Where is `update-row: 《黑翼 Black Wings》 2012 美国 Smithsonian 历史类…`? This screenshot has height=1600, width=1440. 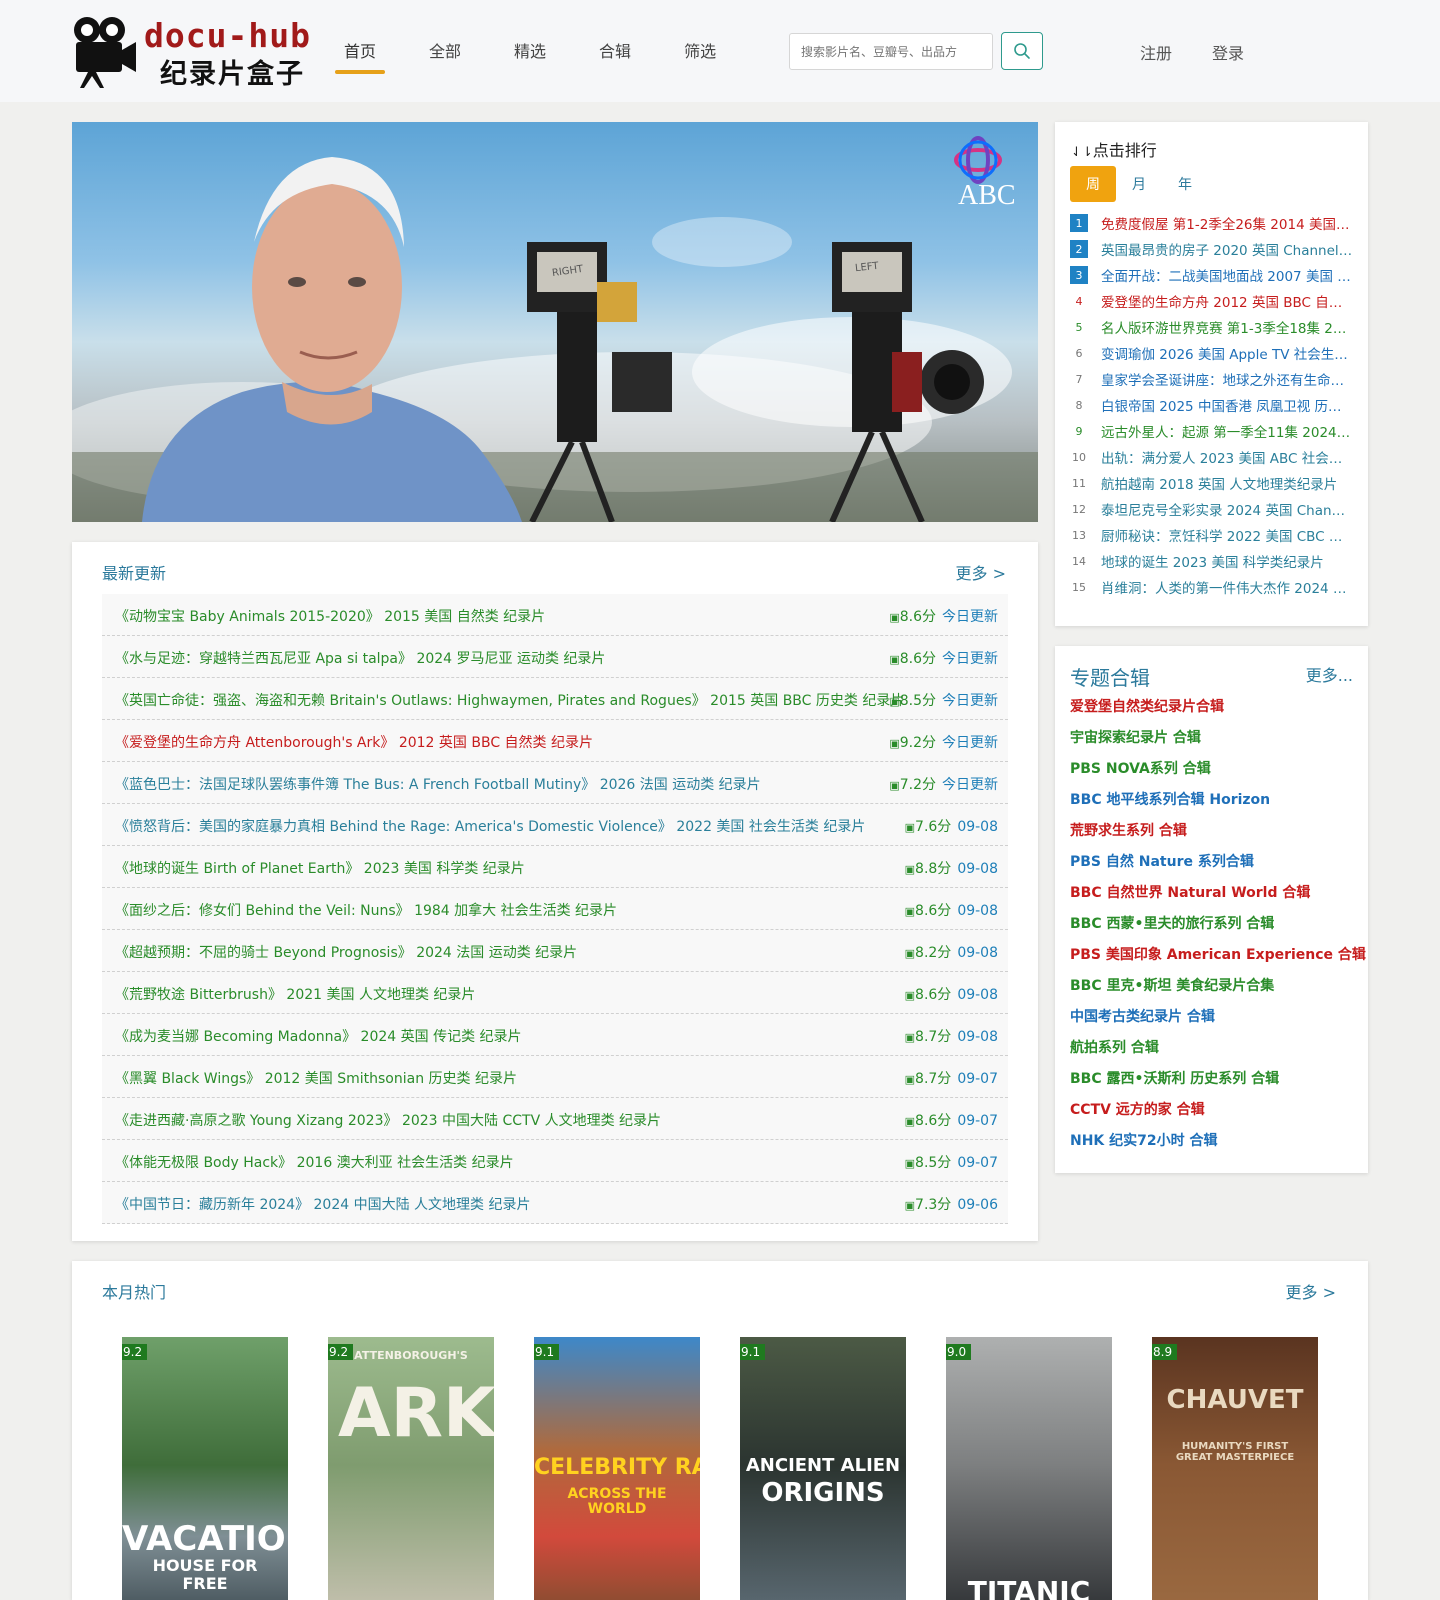 update-row: 《黑翼 Black Wings》 2012 美国 Smithsonian 历史类… is located at coordinates (555, 1077).